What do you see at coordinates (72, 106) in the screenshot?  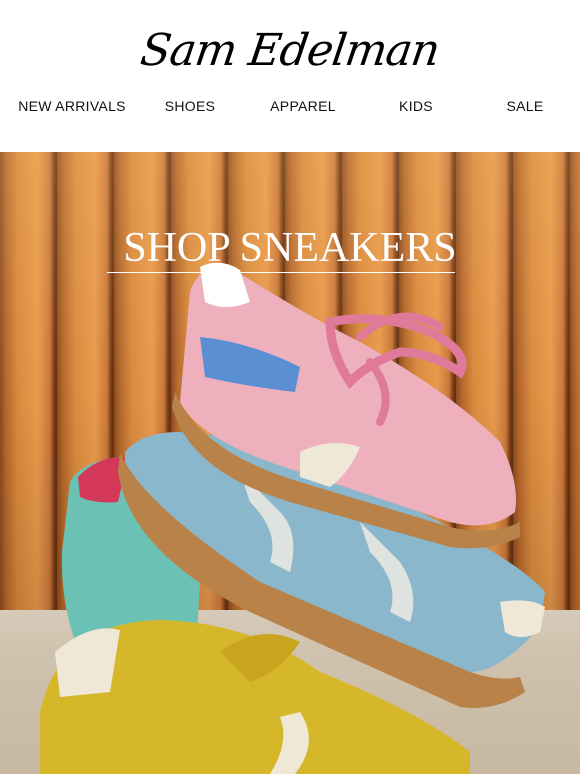 I see `nav-item-new-arrivals: NEW ARRIVALS` at bounding box center [72, 106].